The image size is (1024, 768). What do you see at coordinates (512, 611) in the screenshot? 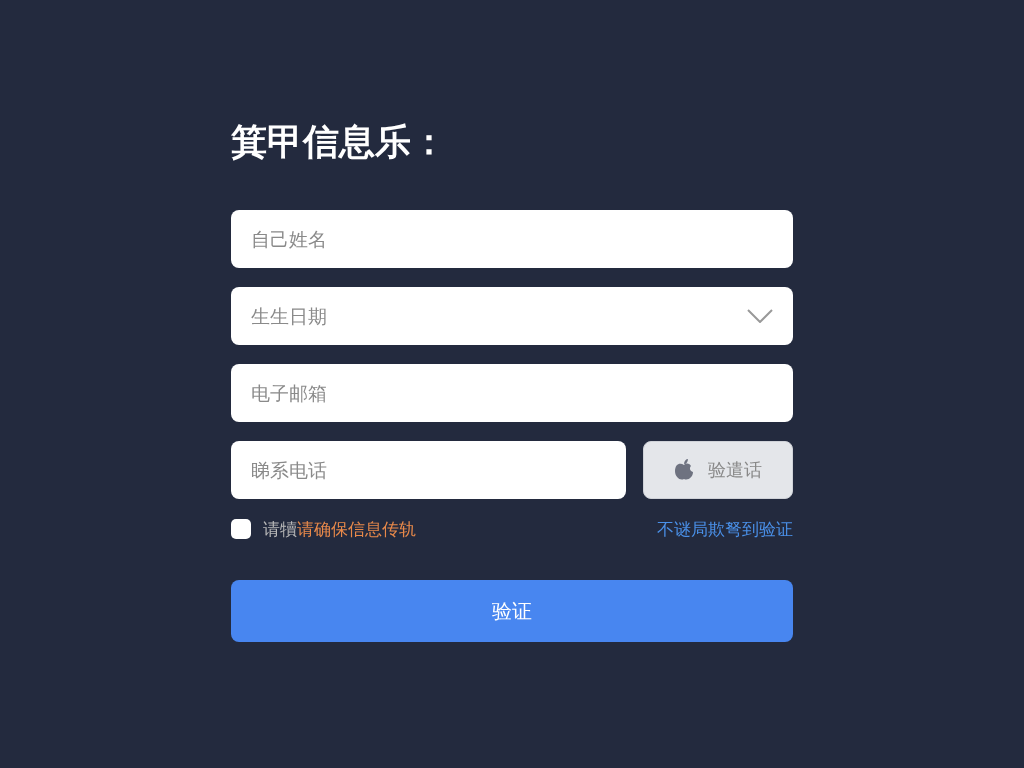
I see `submit-button: 验证` at bounding box center [512, 611].